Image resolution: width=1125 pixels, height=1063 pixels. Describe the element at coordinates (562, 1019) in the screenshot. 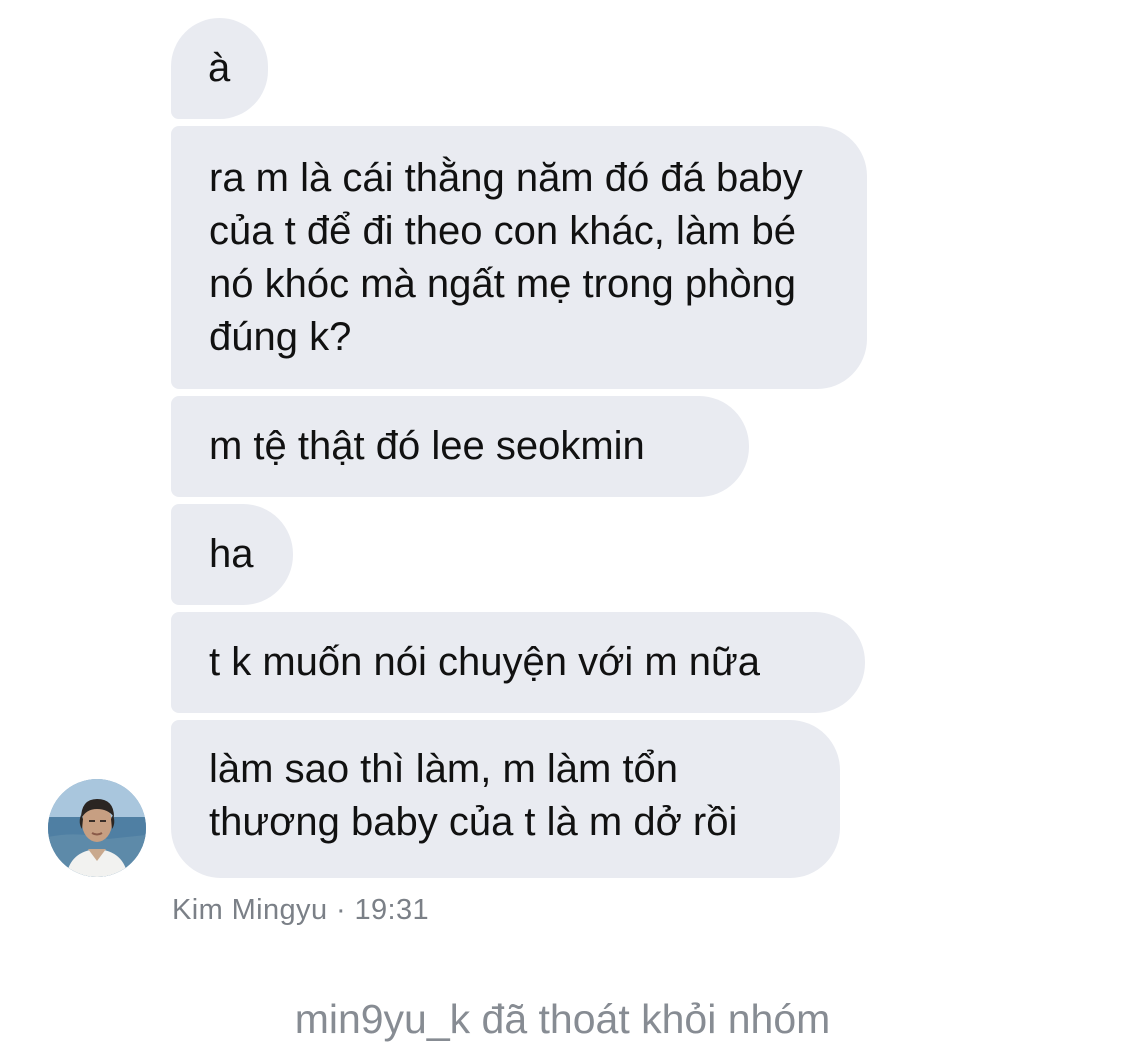

I see `group-left-notice: min9yu_k đã thoát khỏi nhóm` at that location.